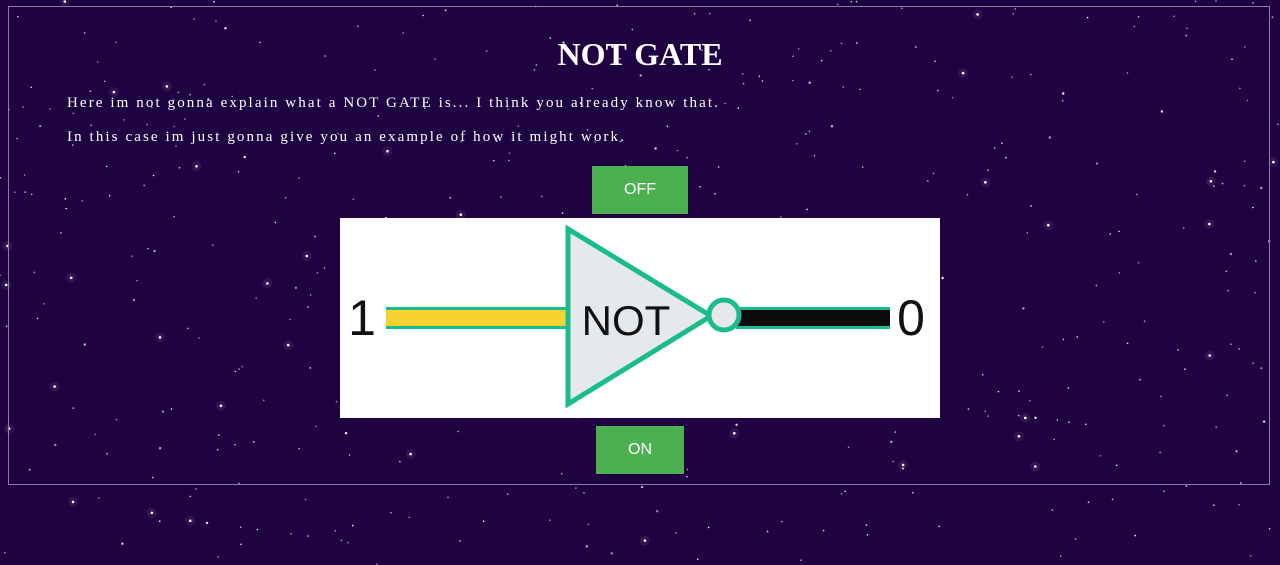 This screenshot has height=565, width=1280. Describe the element at coordinates (813, 318) in the screenshot. I see `output-wire-fill` at that location.